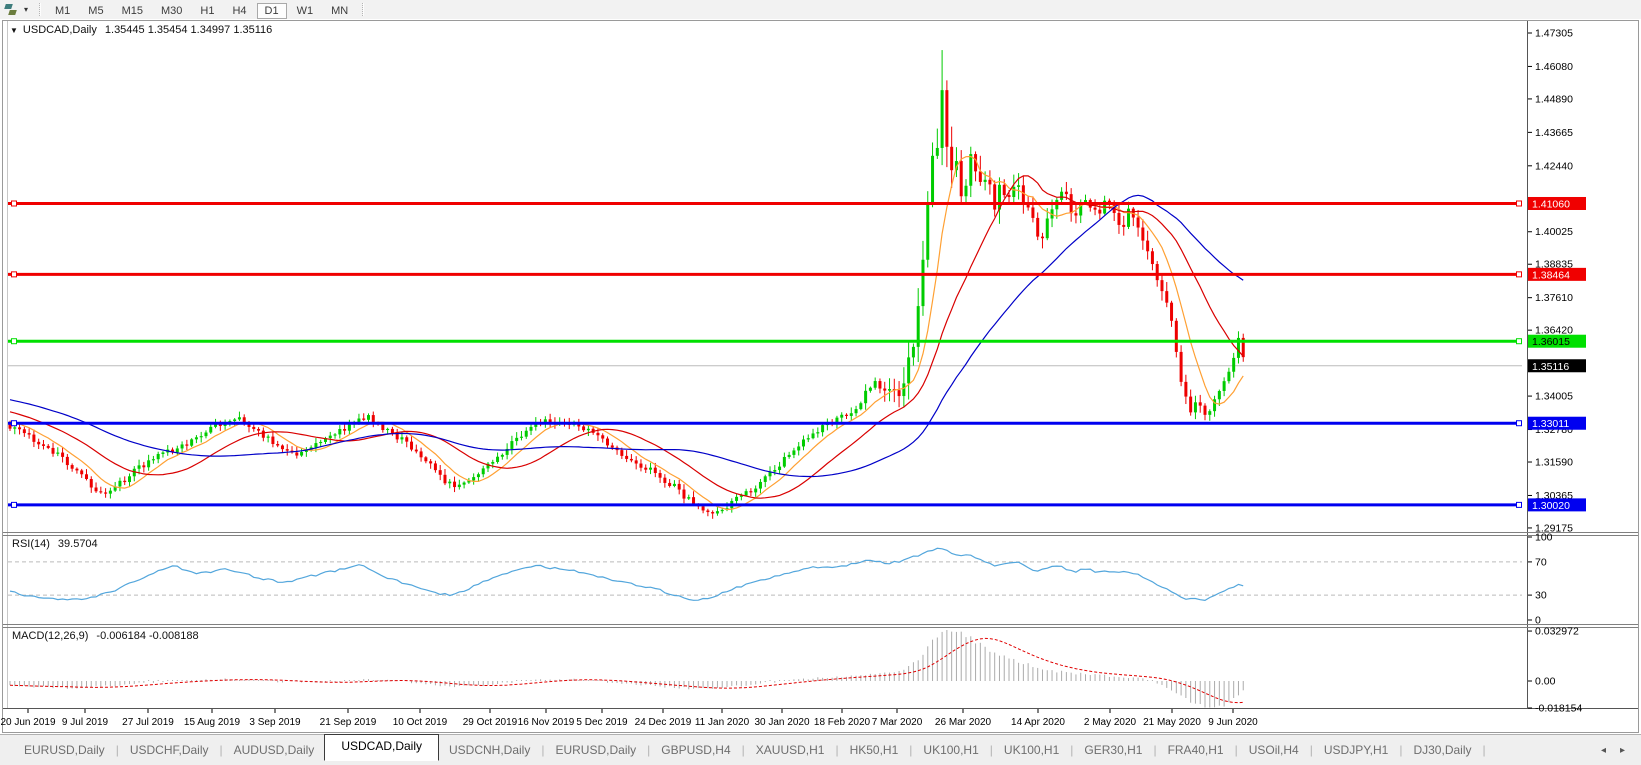  What do you see at coordinates (695, 750) in the screenshot?
I see `tab-gbpusd-h4: GBPUSD,H4` at bounding box center [695, 750].